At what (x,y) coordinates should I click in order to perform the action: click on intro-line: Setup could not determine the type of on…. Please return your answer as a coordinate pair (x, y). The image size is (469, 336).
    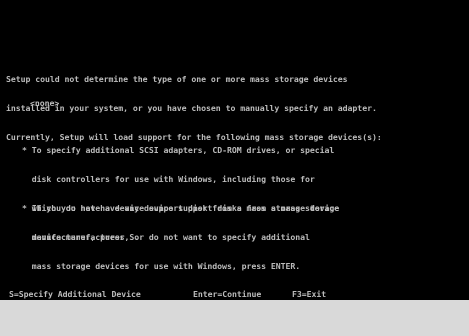
    Looking at the image, I should click on (177, 79).